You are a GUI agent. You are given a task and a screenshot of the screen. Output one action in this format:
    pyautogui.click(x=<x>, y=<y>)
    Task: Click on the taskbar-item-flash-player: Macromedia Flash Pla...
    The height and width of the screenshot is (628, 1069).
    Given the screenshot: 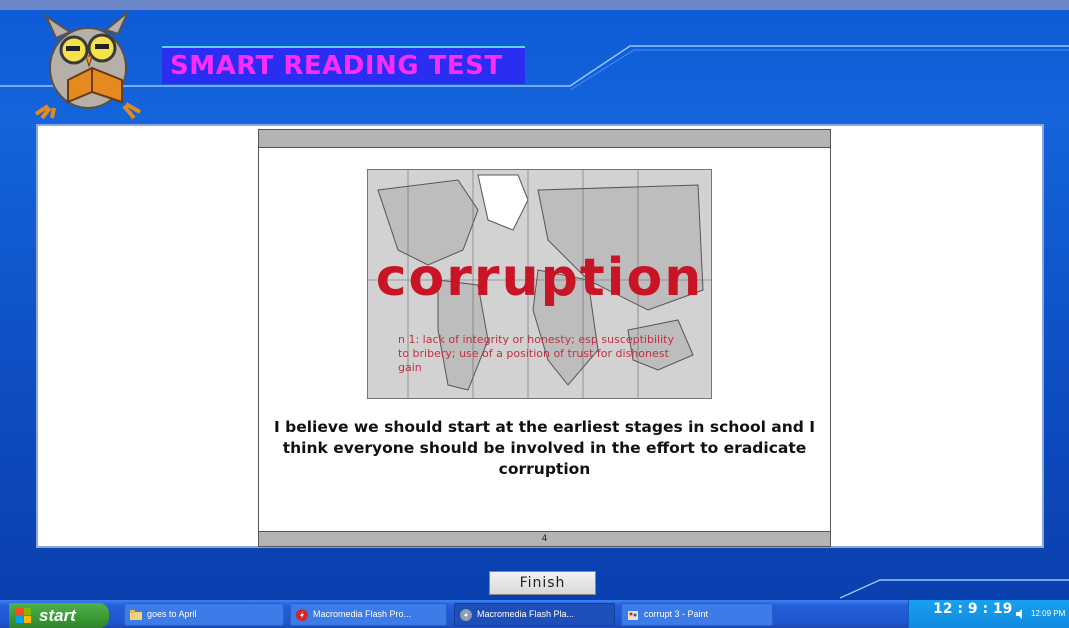 What is the action you would take?
    pyautogui.click(x=534, y=614)
    